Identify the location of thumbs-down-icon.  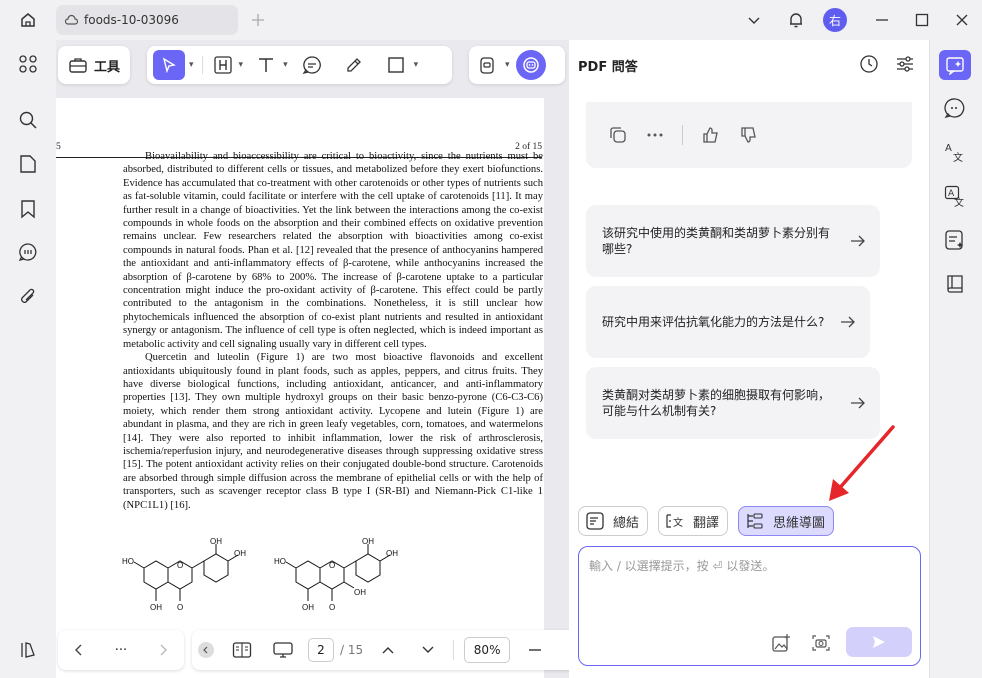
(749, 135).